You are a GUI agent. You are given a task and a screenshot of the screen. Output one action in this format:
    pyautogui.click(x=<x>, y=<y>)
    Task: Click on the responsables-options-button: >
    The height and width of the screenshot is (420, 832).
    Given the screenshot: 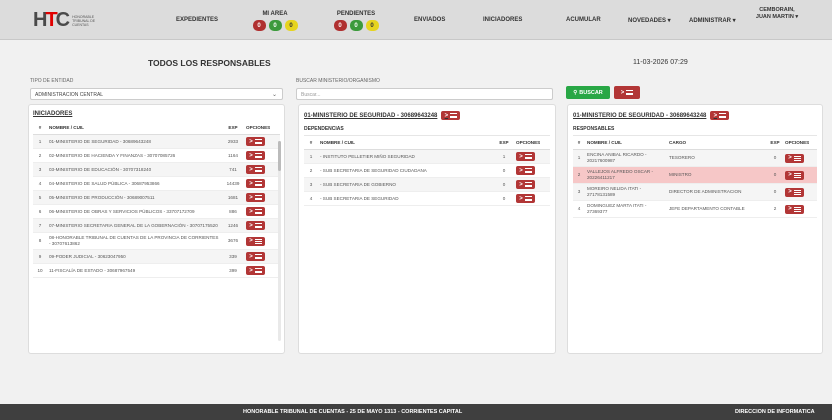 What is the action you would take?
    pyautogui.click(x=720, y=115)
    